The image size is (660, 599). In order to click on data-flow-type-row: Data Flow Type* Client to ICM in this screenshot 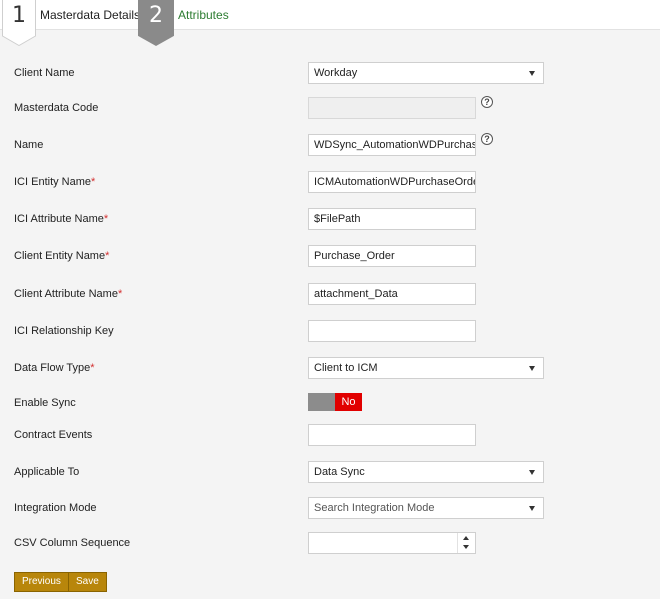, I will do `click(330, 369)`.